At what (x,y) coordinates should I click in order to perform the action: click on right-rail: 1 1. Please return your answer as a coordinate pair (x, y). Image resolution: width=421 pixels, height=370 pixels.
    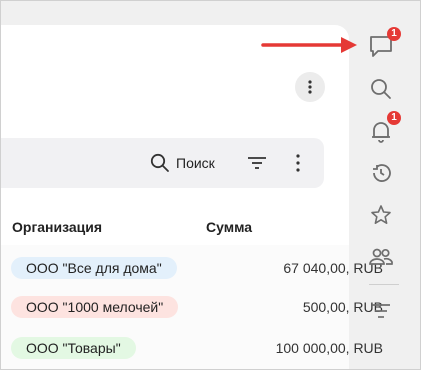
    Looking at the image, I should click on (383, 185).